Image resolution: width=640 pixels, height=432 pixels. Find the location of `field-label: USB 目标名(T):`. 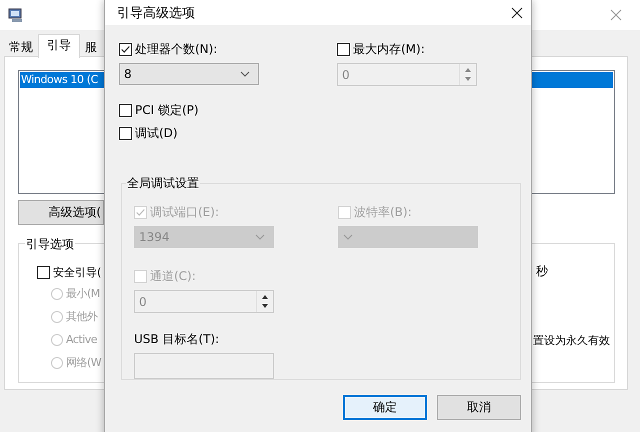

field-label: USB 目标名(T): is located at coordinates (177, 339).